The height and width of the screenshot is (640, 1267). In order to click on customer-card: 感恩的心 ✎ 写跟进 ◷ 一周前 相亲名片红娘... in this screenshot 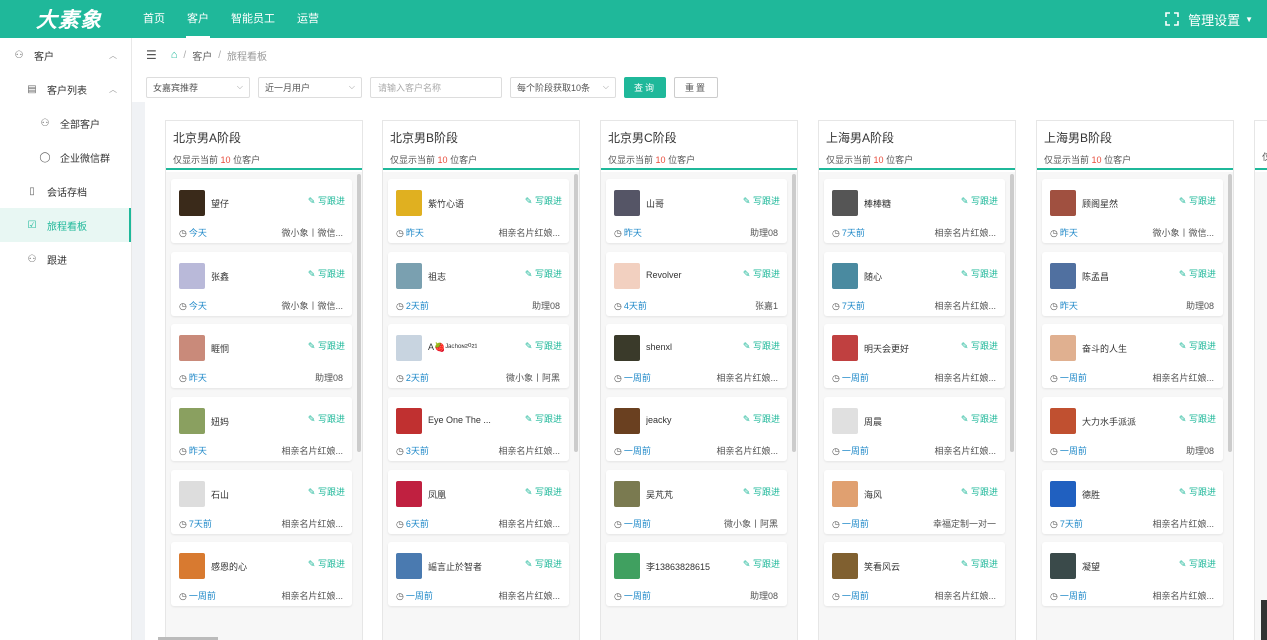, I will do `click(261, 574)`.